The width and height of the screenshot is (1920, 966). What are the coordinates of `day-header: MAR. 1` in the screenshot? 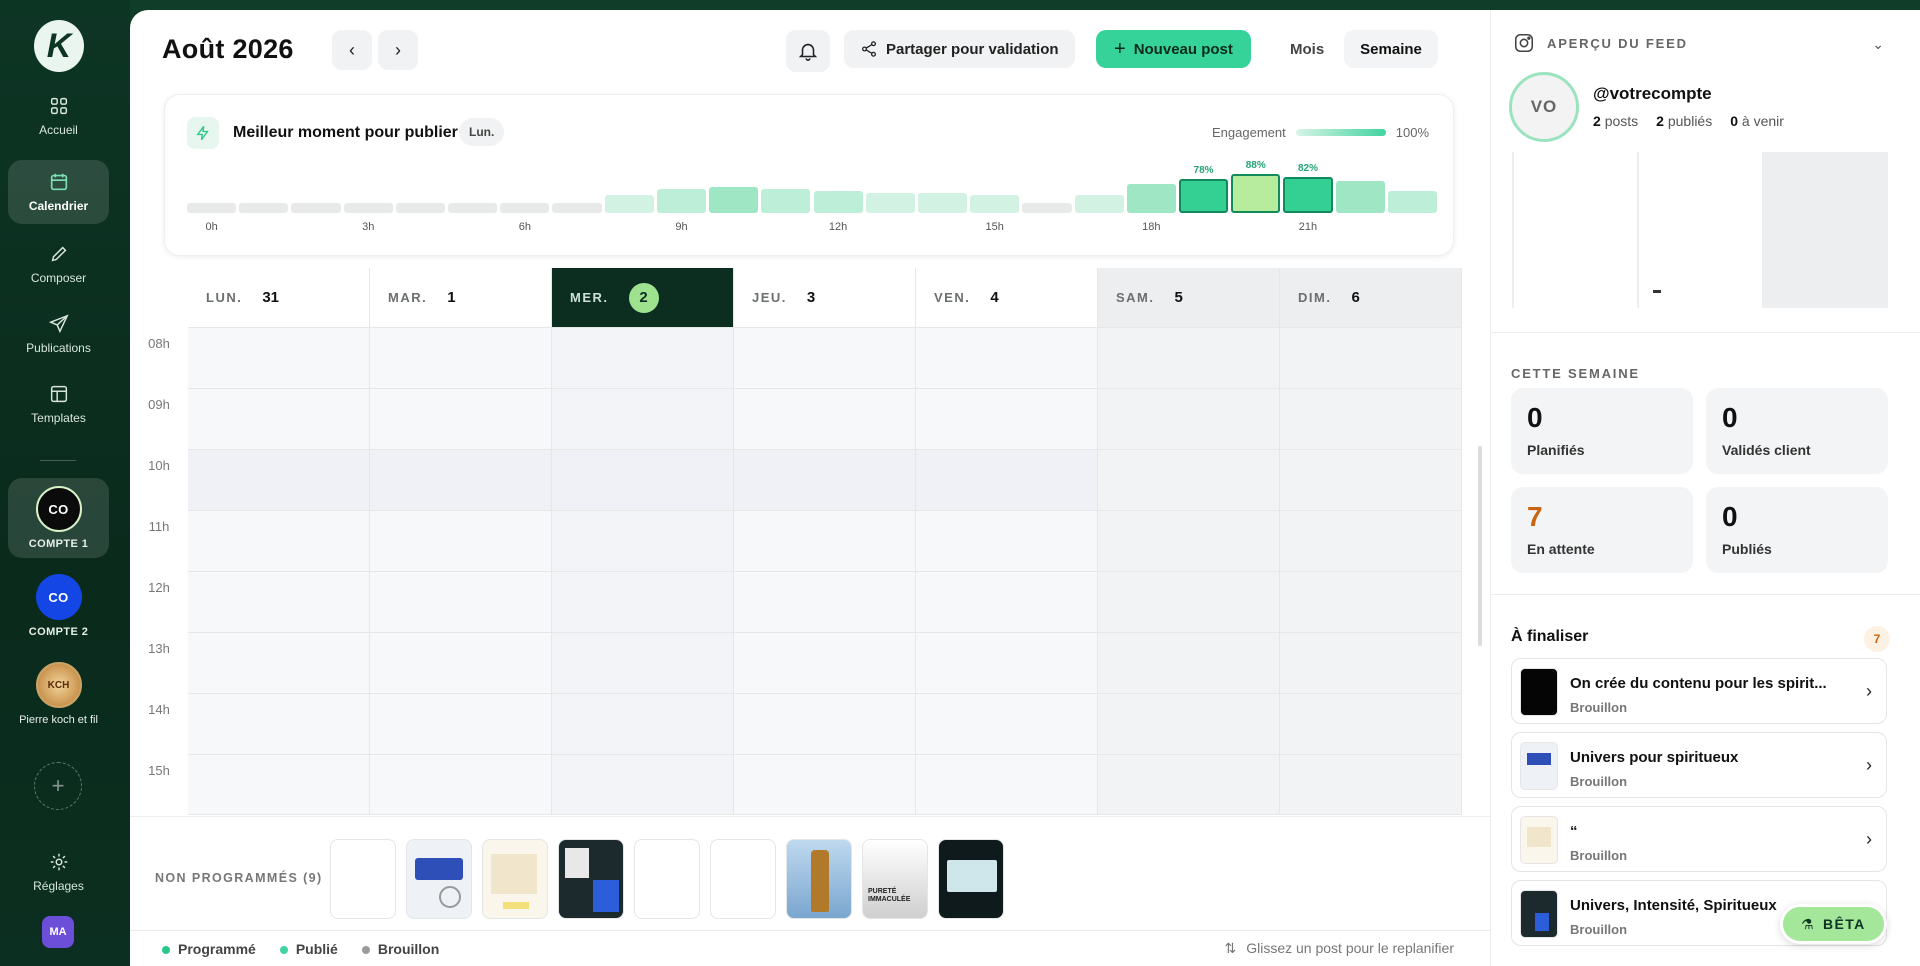 It's located at (461, 298).